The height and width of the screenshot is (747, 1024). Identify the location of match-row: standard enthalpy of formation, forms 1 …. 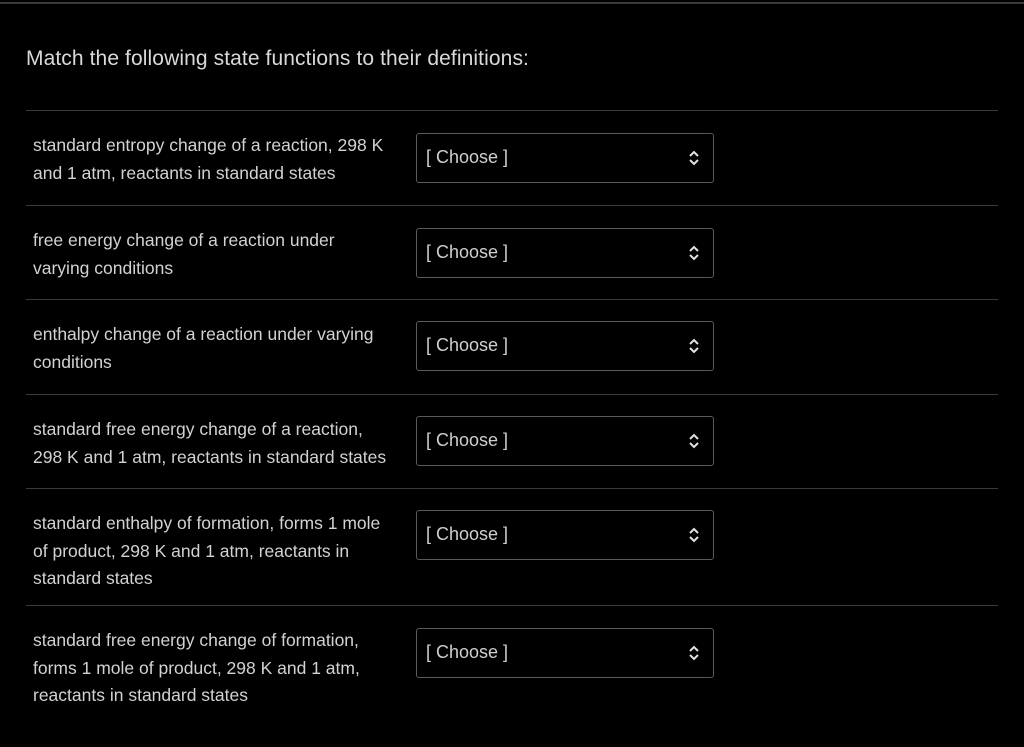
(512, 546).